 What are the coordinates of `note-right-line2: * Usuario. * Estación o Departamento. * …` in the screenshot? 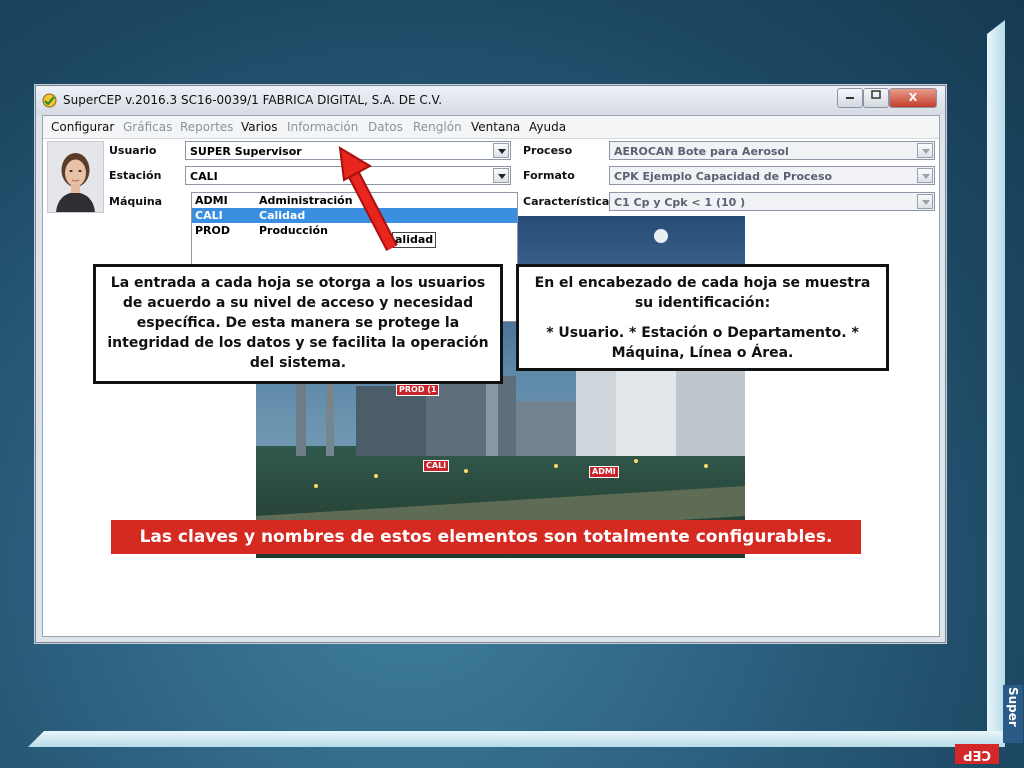 It's located at (702, 343).